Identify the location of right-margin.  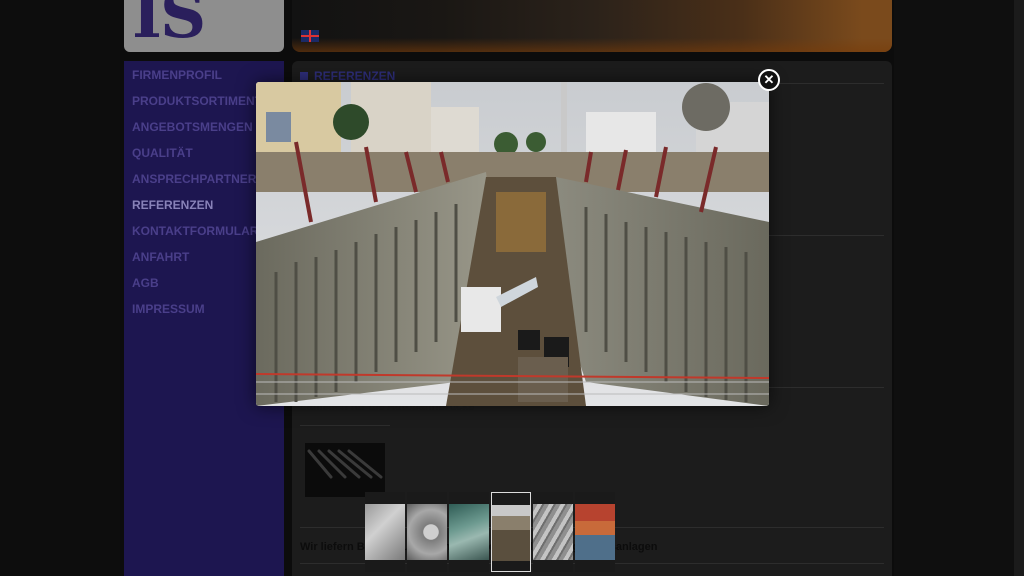
(959, 288).